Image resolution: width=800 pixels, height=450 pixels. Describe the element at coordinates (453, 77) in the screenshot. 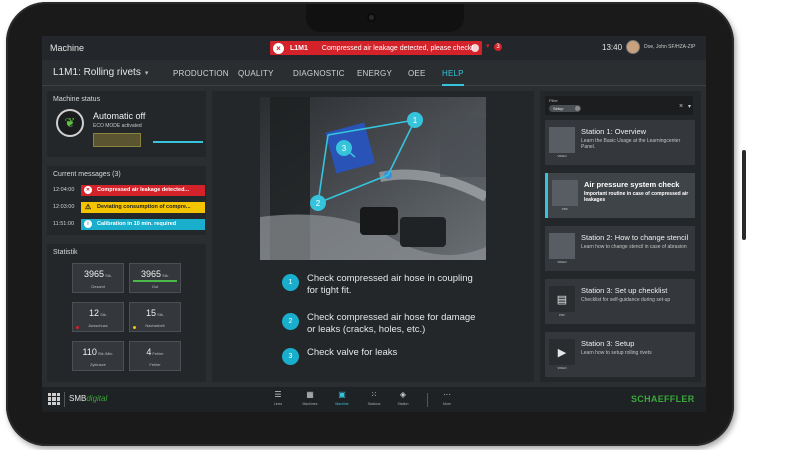

I see `tab-help: HELP` at that location.